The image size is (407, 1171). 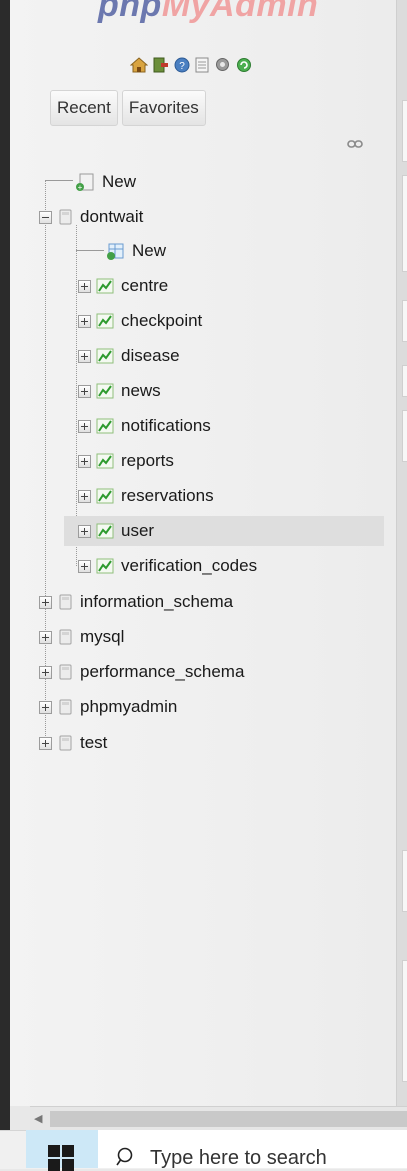 What do you see at coordinates (228, 1119) in the screenshot?
I see `scrollbar-thumb` at bounding box center [228, 1119].